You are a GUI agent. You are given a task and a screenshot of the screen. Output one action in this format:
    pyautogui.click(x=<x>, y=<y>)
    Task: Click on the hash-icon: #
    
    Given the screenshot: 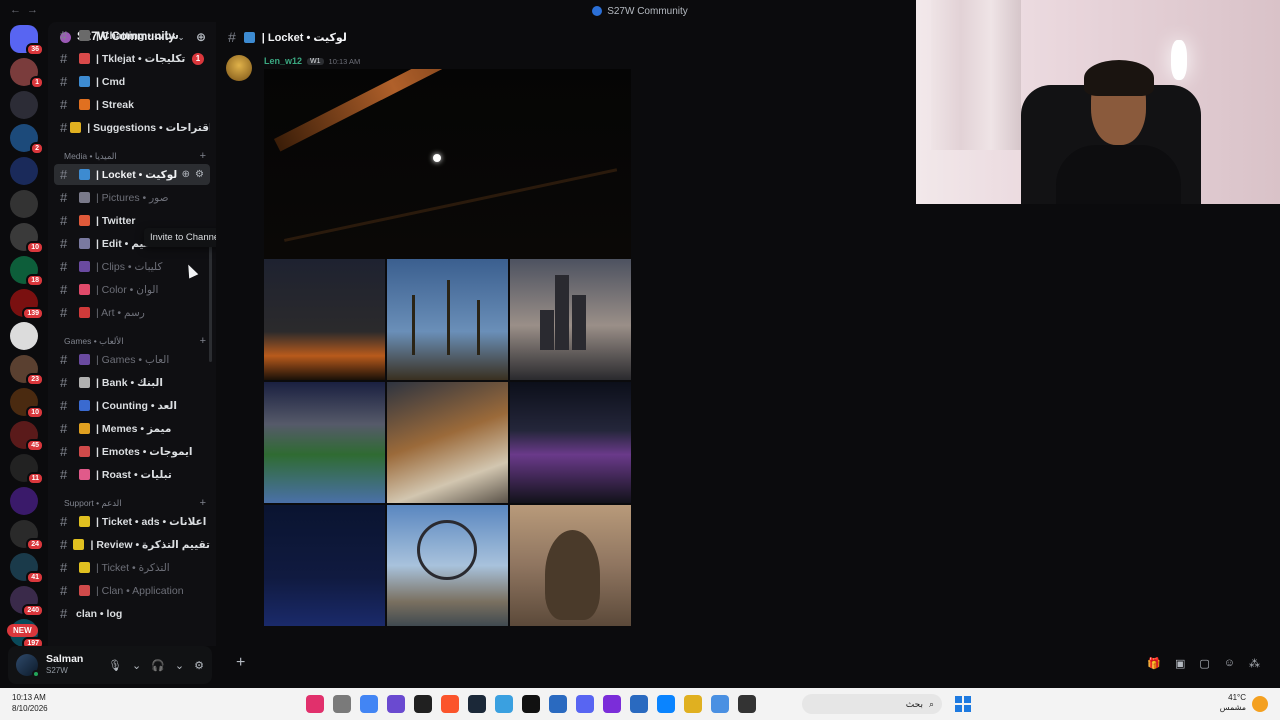 What is the action you would take?
    pyautogui.click(x=64, y=127)
    